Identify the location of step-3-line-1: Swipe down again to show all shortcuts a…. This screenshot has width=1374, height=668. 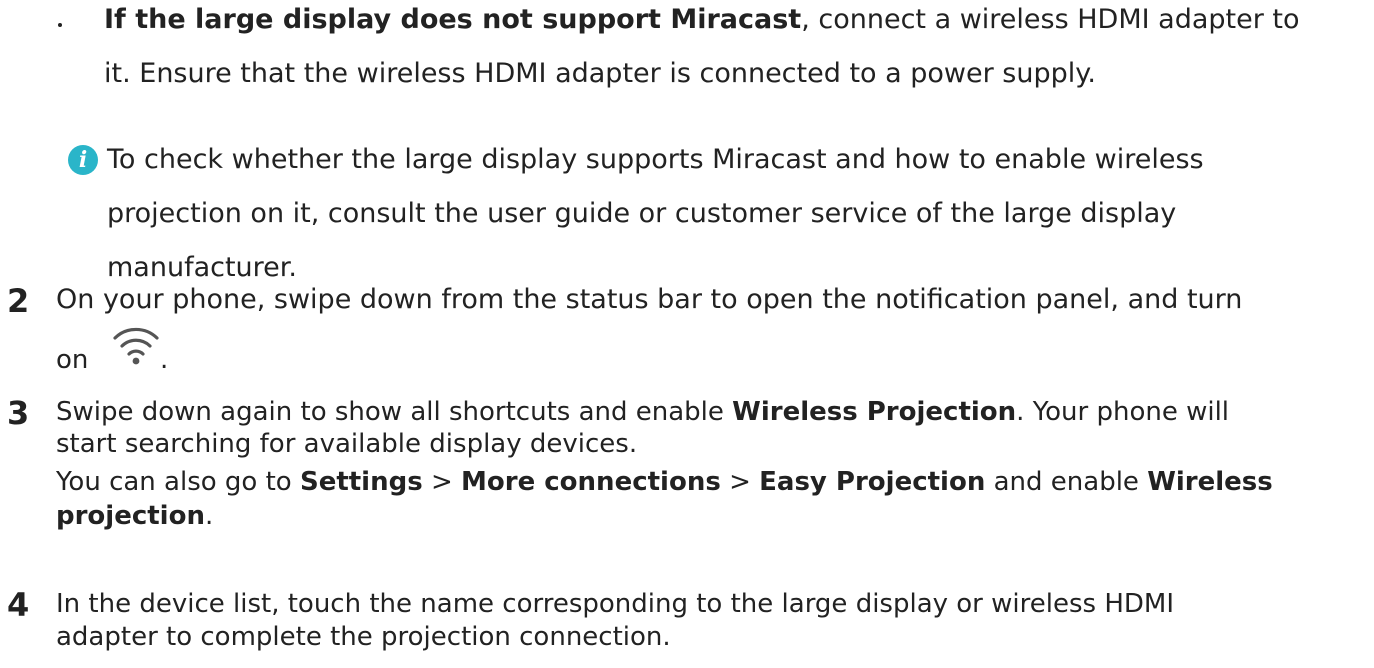
(642, 412).